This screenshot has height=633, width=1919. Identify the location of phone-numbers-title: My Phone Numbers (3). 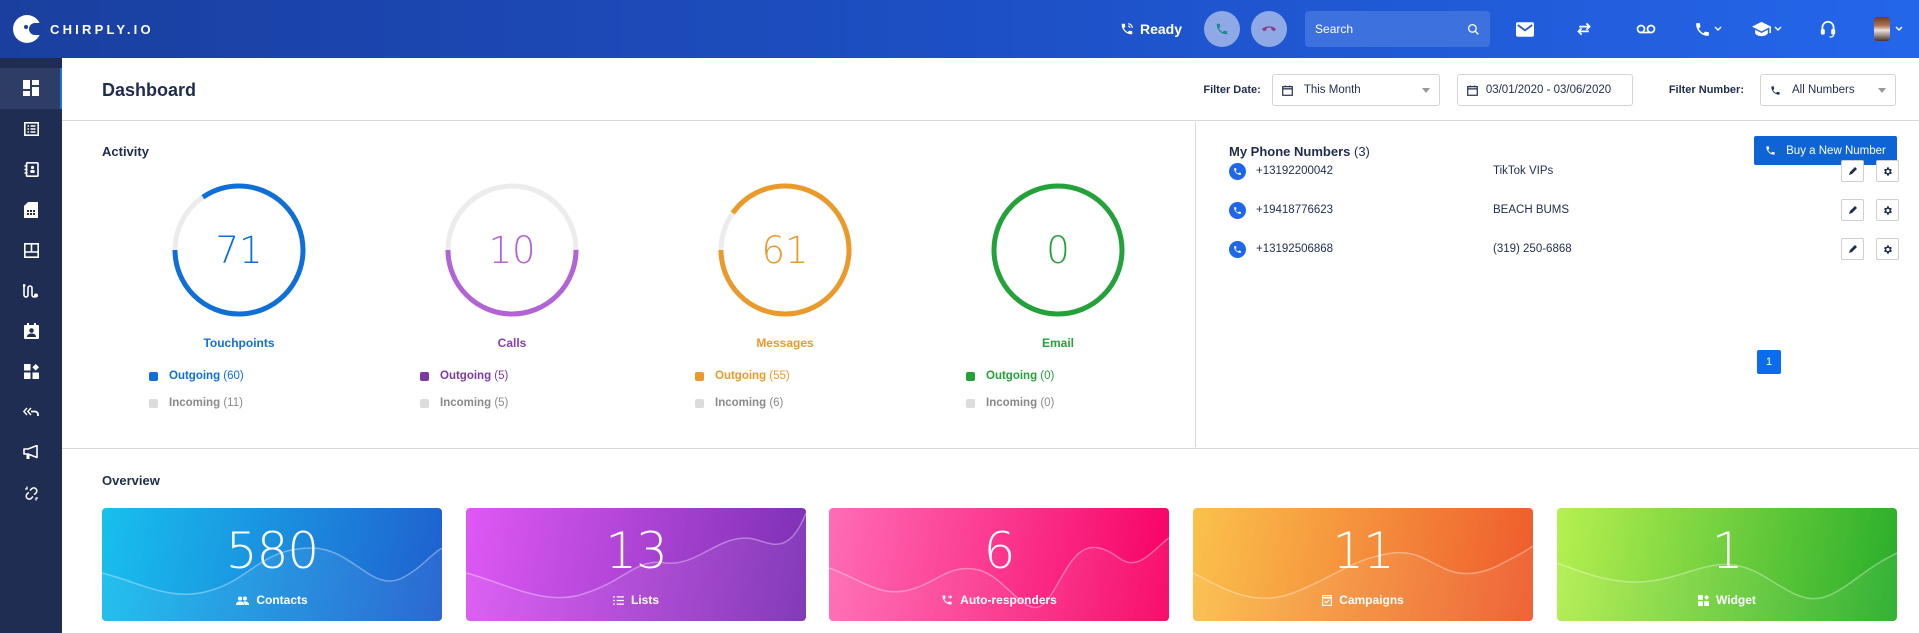
(1299, 151).